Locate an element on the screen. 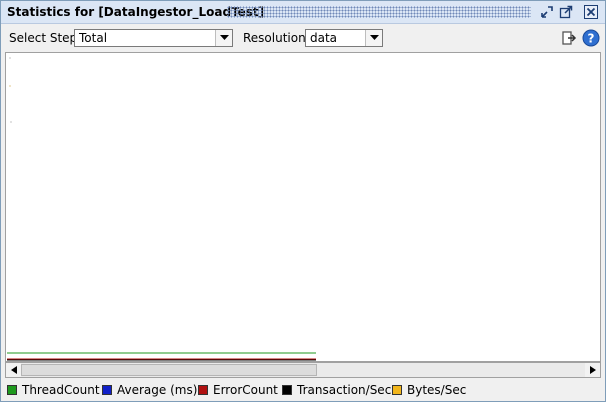  maximize-icon is located at coordinates (566, 12).